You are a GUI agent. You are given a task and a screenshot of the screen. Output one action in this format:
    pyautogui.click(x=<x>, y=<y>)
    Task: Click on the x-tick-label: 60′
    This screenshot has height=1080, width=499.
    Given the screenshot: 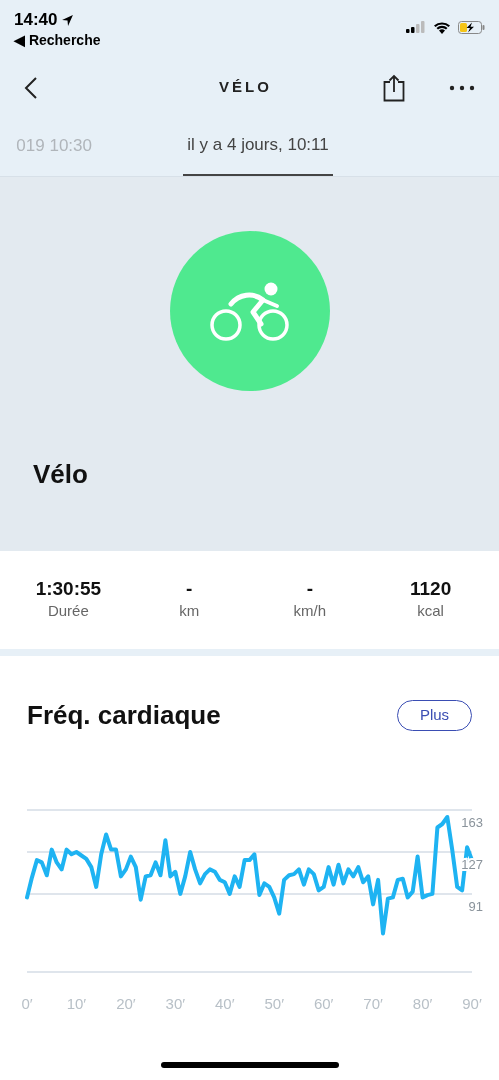 What is the action you would take?
    pyautogui.click(x=323, y=1003)
    